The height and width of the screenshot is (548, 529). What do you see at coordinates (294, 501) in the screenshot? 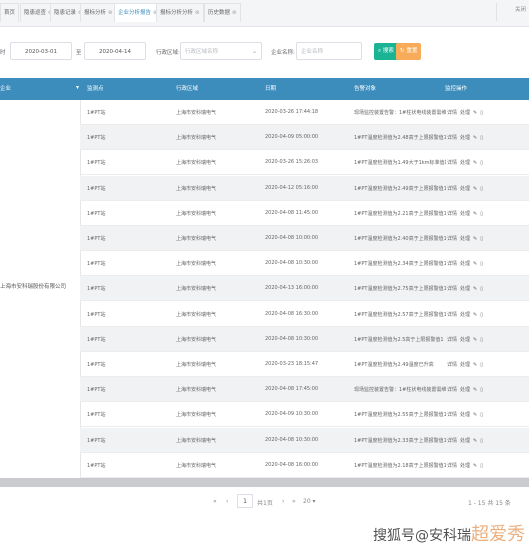
I see `last-page-button: »` at bounding box center [294, 501].